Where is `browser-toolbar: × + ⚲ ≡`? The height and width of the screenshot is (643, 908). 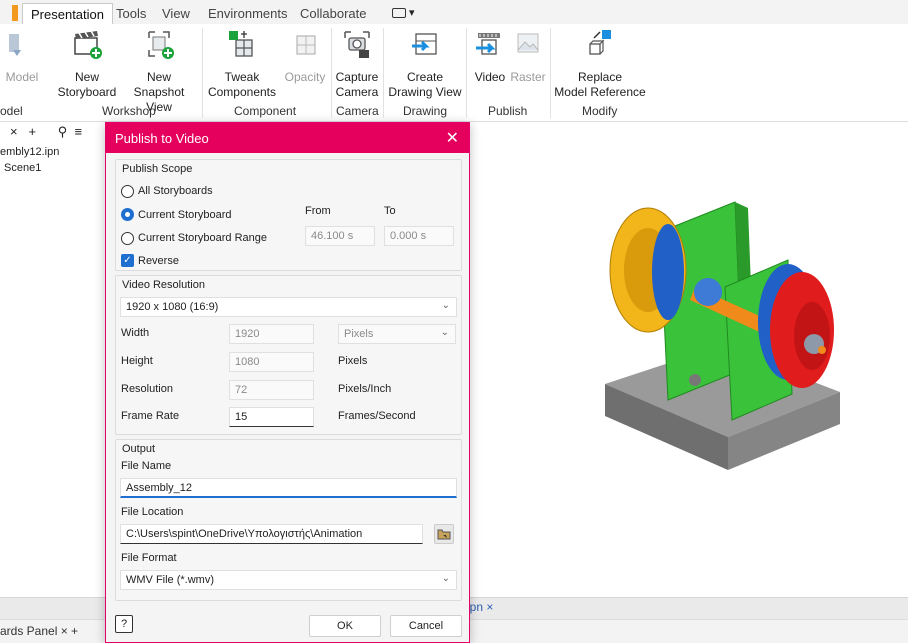
browser-toolbar: × + ⚲ ≡ is located at coordinates (52, 132).